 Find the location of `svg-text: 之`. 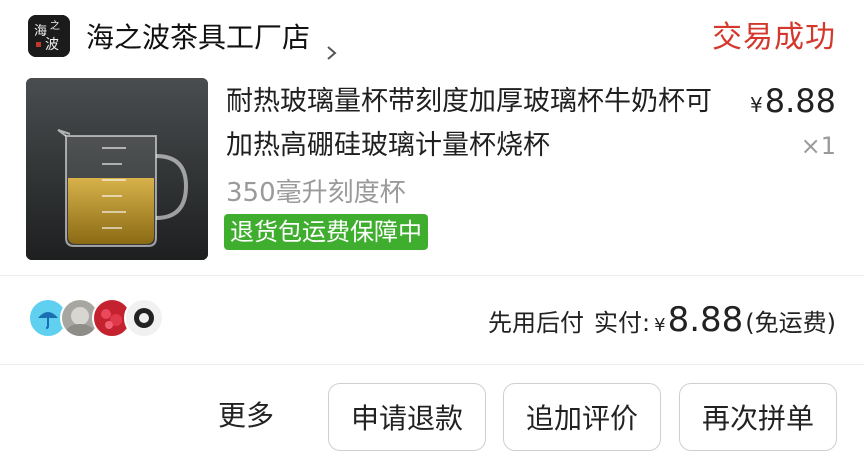

svg-text: 之 is located at coordinates (55, 25).